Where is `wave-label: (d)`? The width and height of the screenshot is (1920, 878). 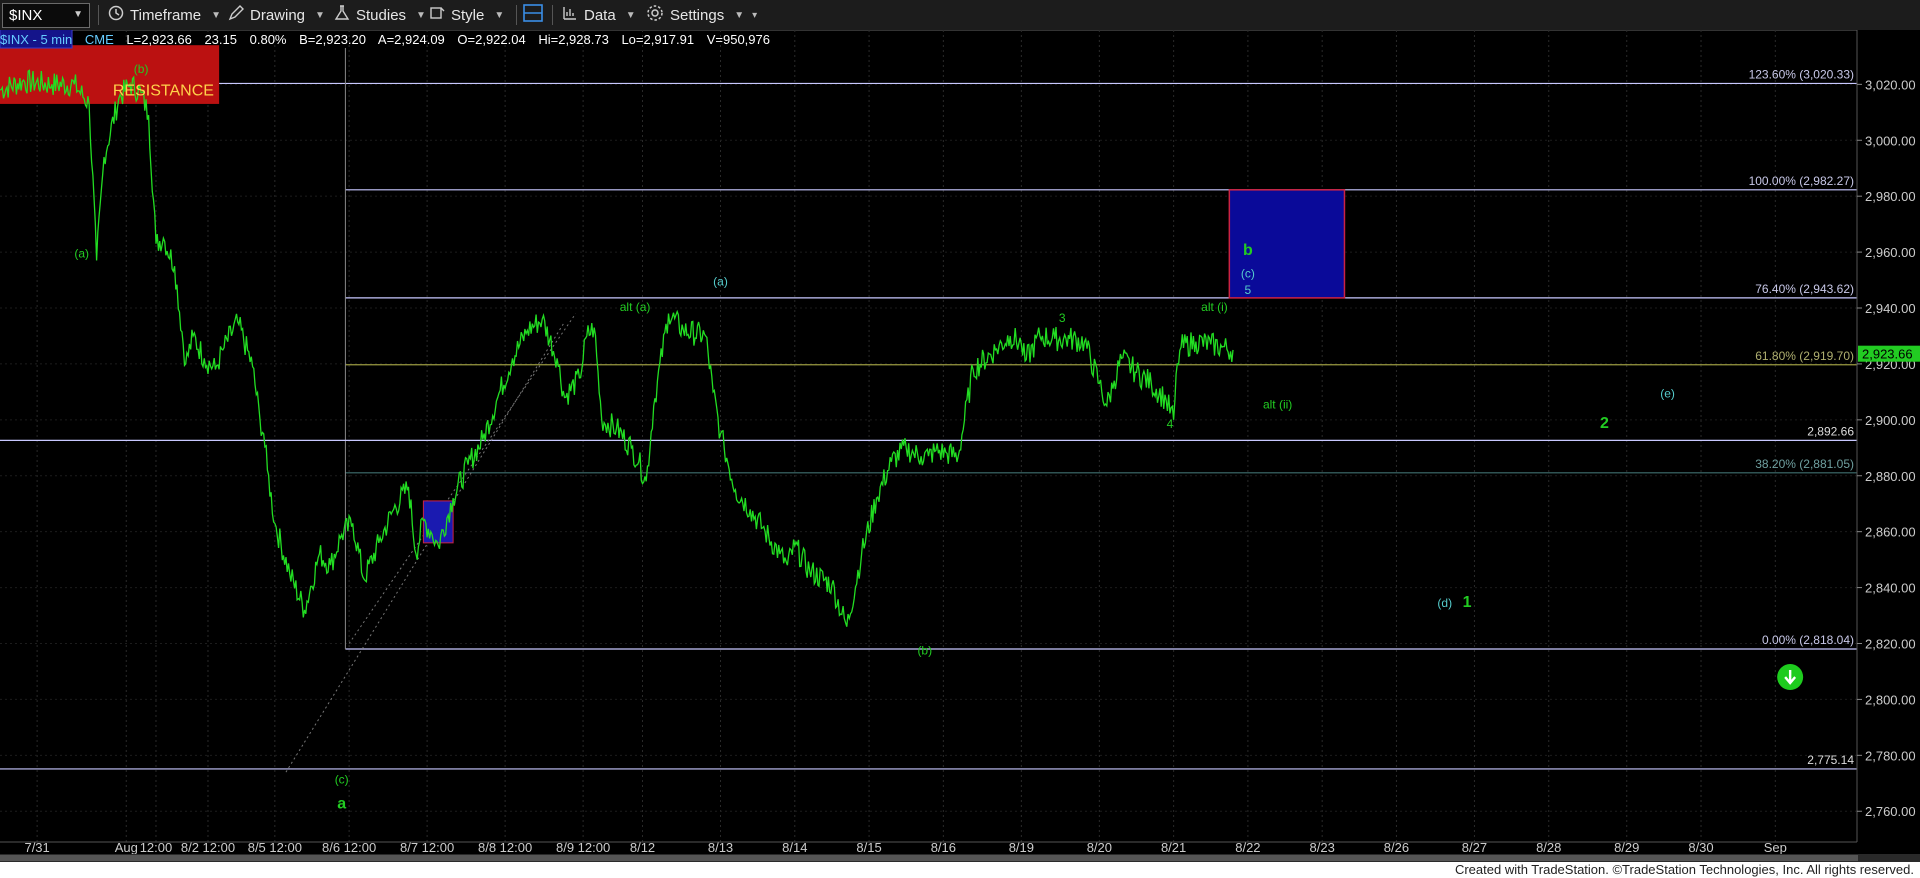
wave-label: (d) is located at coordinates (1444, 603).